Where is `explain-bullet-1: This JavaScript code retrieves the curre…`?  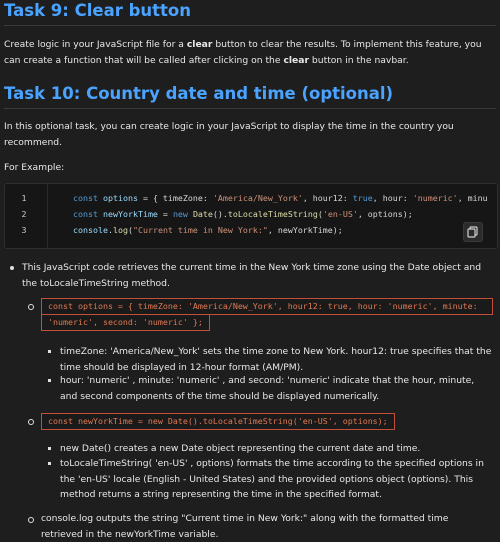
explain-bullet-1: This JavaScript code retrieves the curre… is located at coordinates (252, 275).